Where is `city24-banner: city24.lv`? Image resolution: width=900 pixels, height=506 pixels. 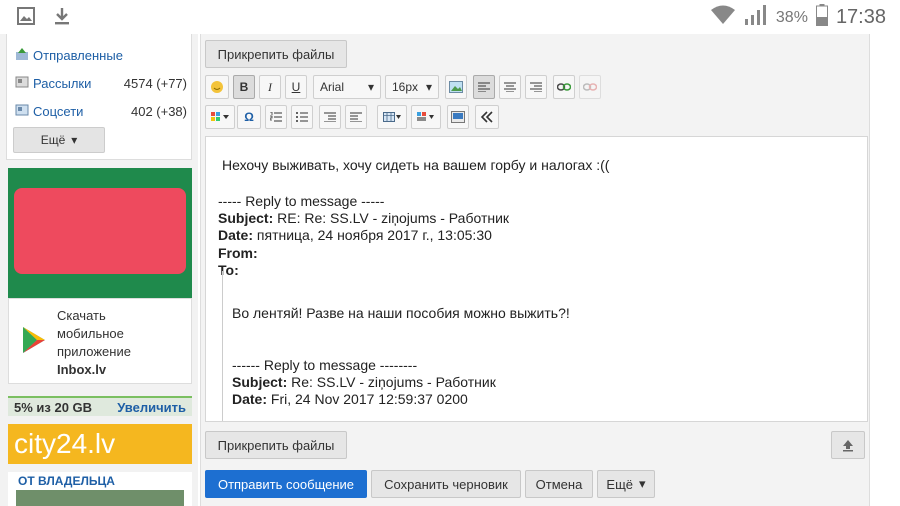
city24-banner: city24.lv is located at coordinates (100, 444).